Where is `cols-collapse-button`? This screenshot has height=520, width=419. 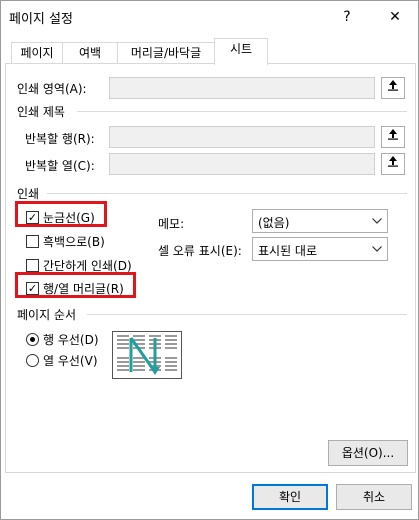 cols-collapse-button is located at coordinates (393, 164).